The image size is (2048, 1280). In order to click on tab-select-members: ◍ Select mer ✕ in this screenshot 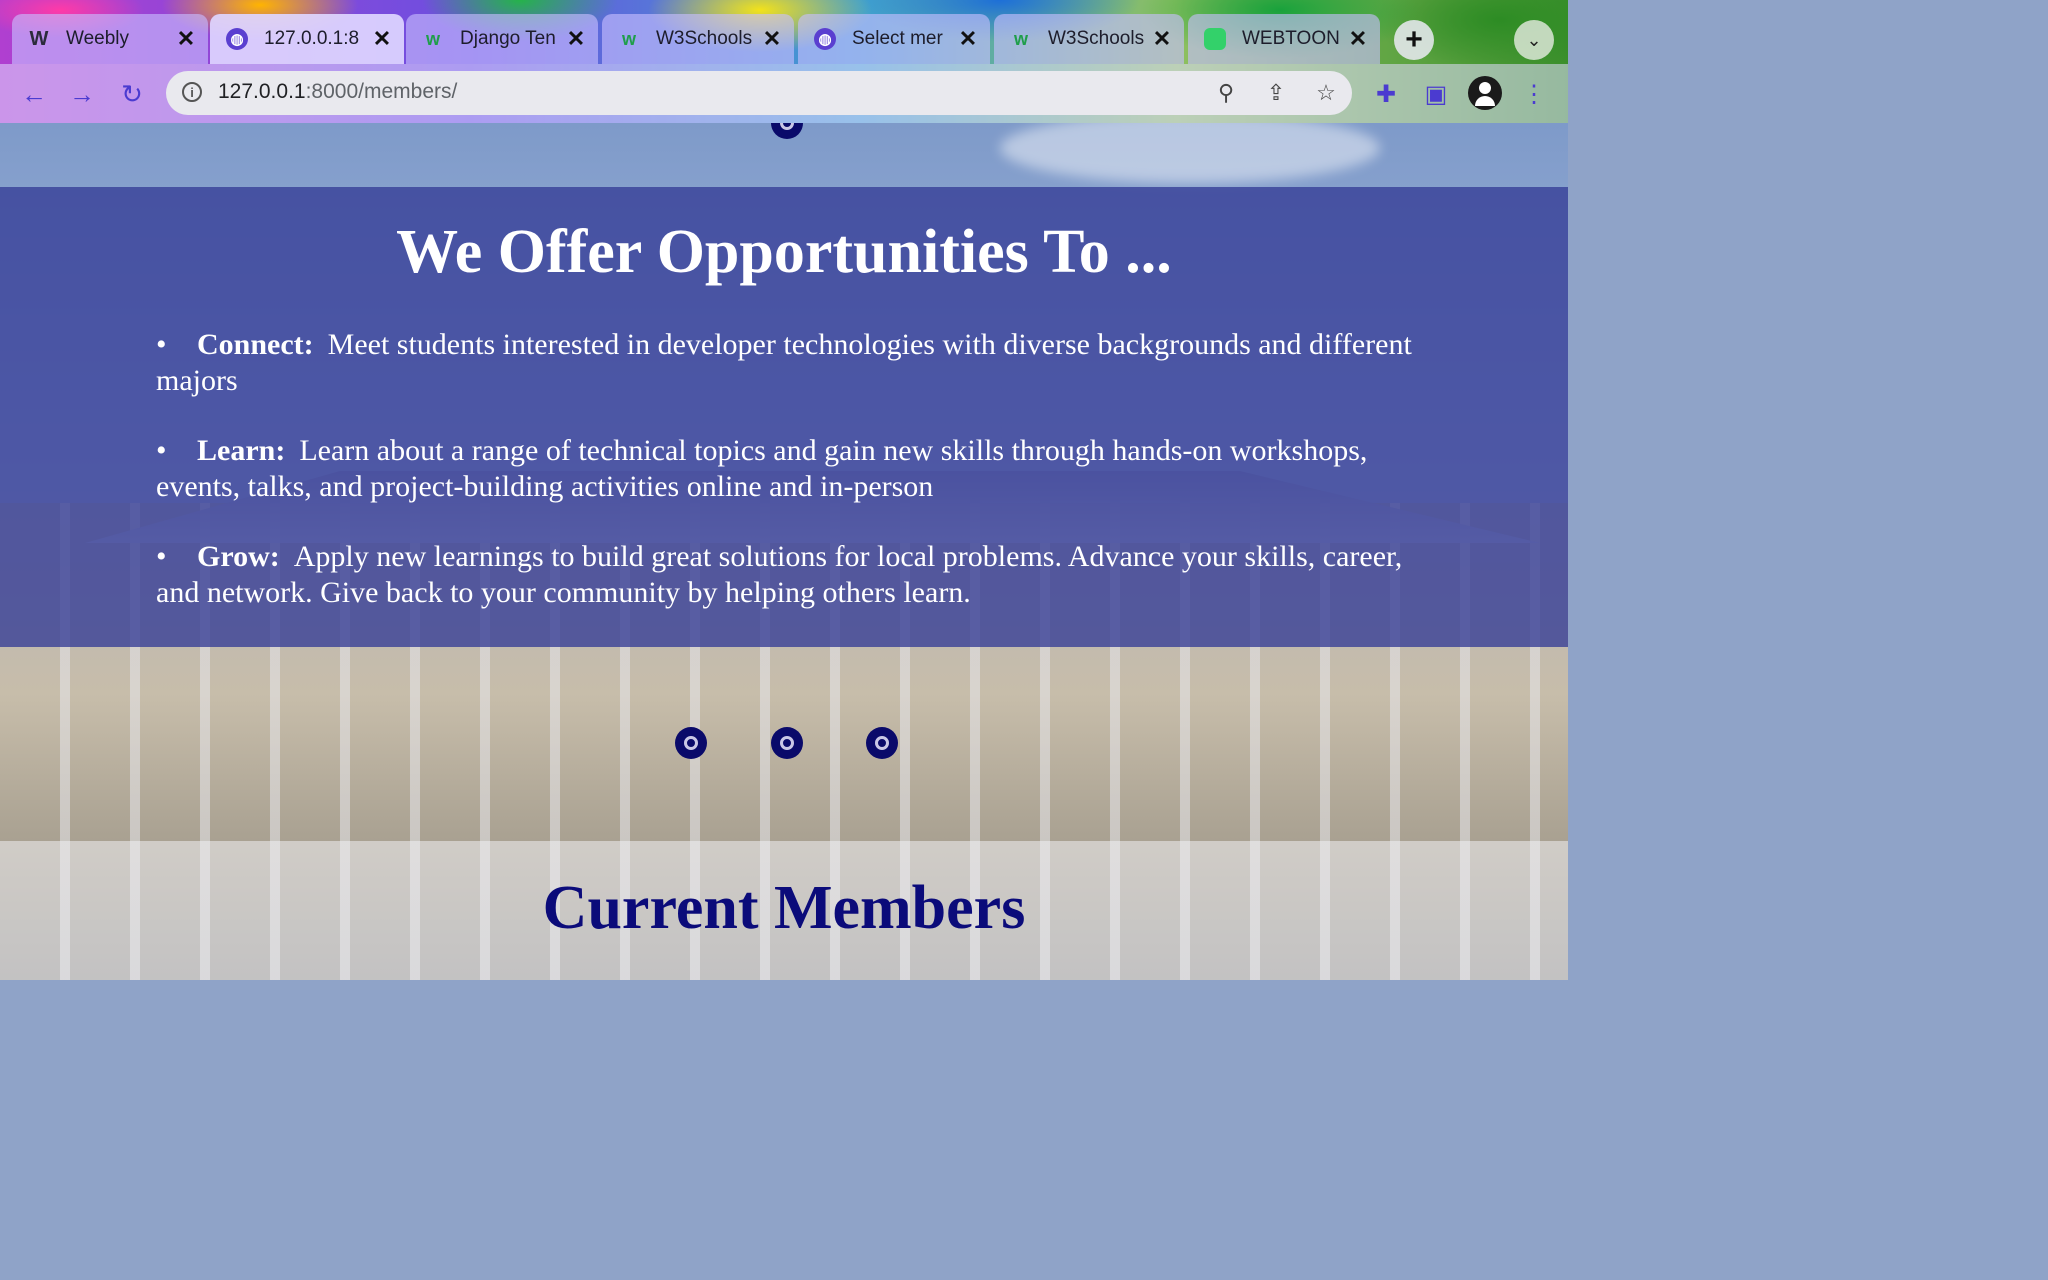, I will do `click(894, 39)`.